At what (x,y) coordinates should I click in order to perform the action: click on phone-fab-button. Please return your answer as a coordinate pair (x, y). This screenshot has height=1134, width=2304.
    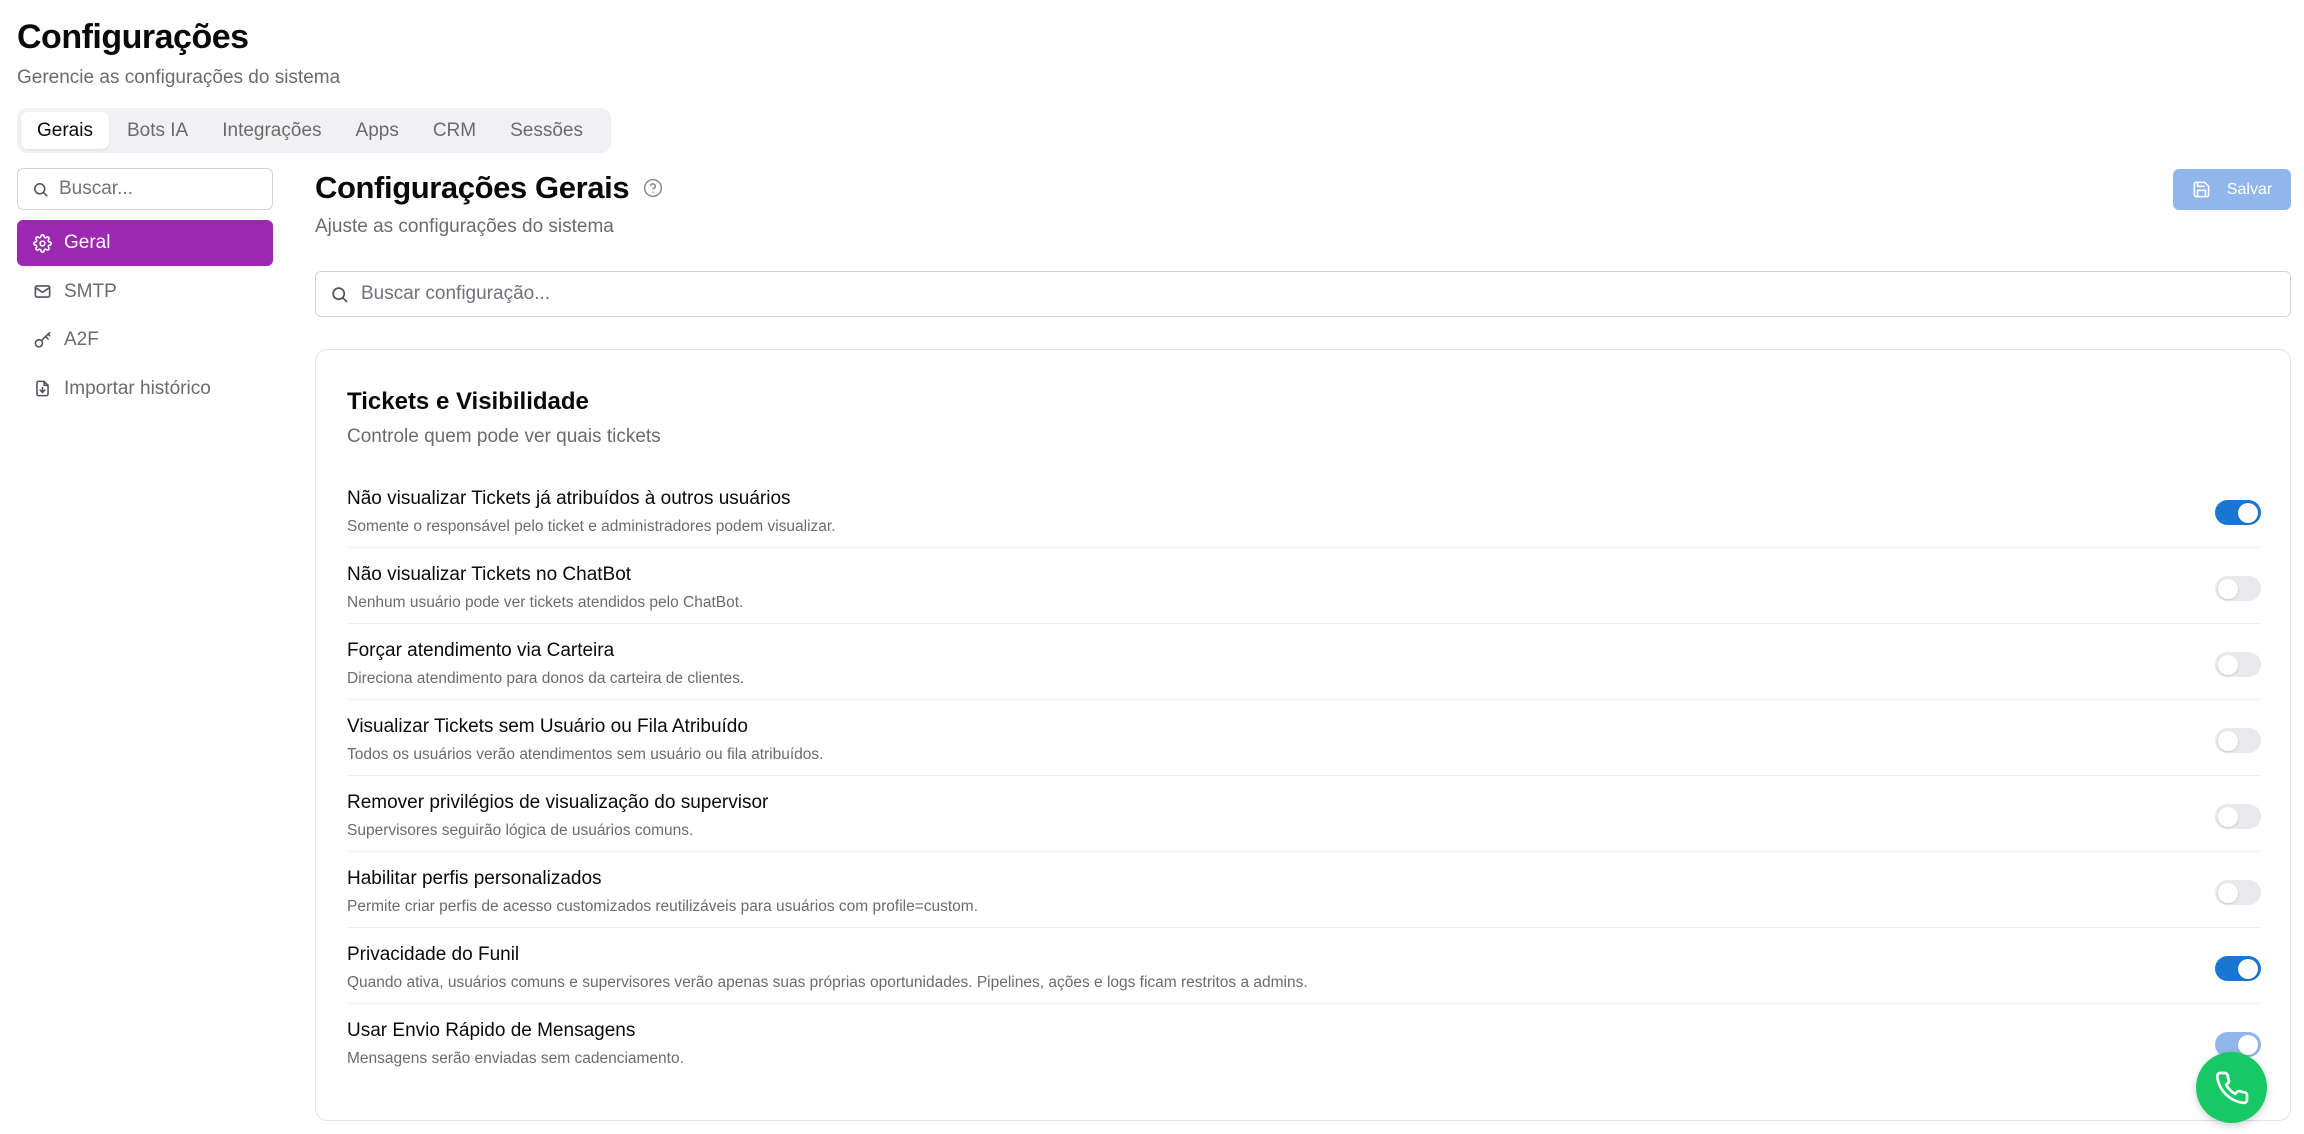
    Looking at the image, I should click on (2231, 1087).